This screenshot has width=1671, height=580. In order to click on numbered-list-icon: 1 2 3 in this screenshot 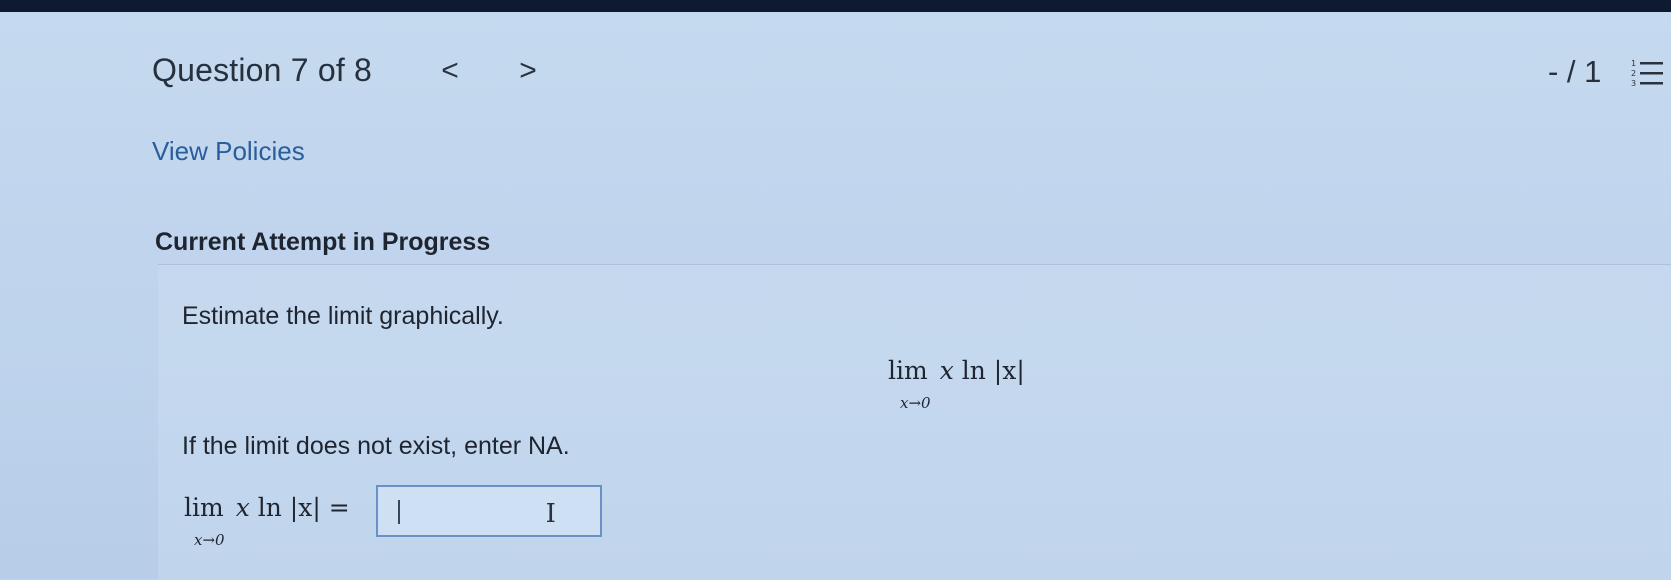, I will do `click(1647, 73)`.